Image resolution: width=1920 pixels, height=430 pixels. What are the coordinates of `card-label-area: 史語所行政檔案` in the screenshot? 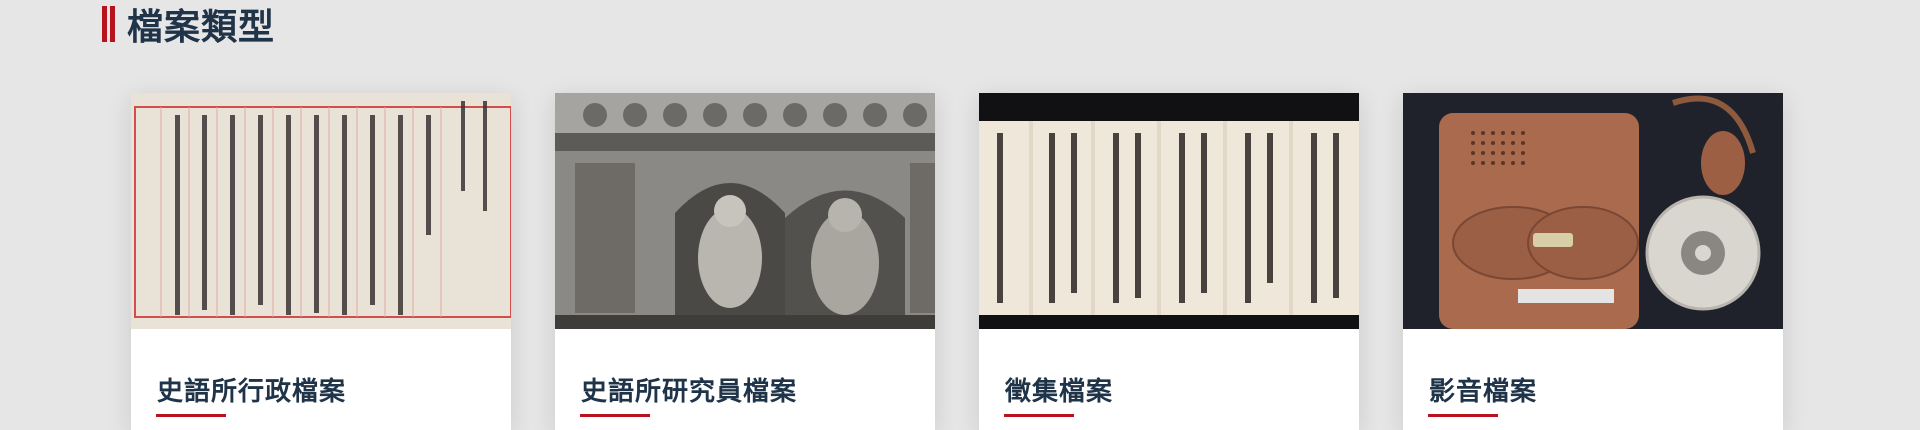 It's located at (321, 379).